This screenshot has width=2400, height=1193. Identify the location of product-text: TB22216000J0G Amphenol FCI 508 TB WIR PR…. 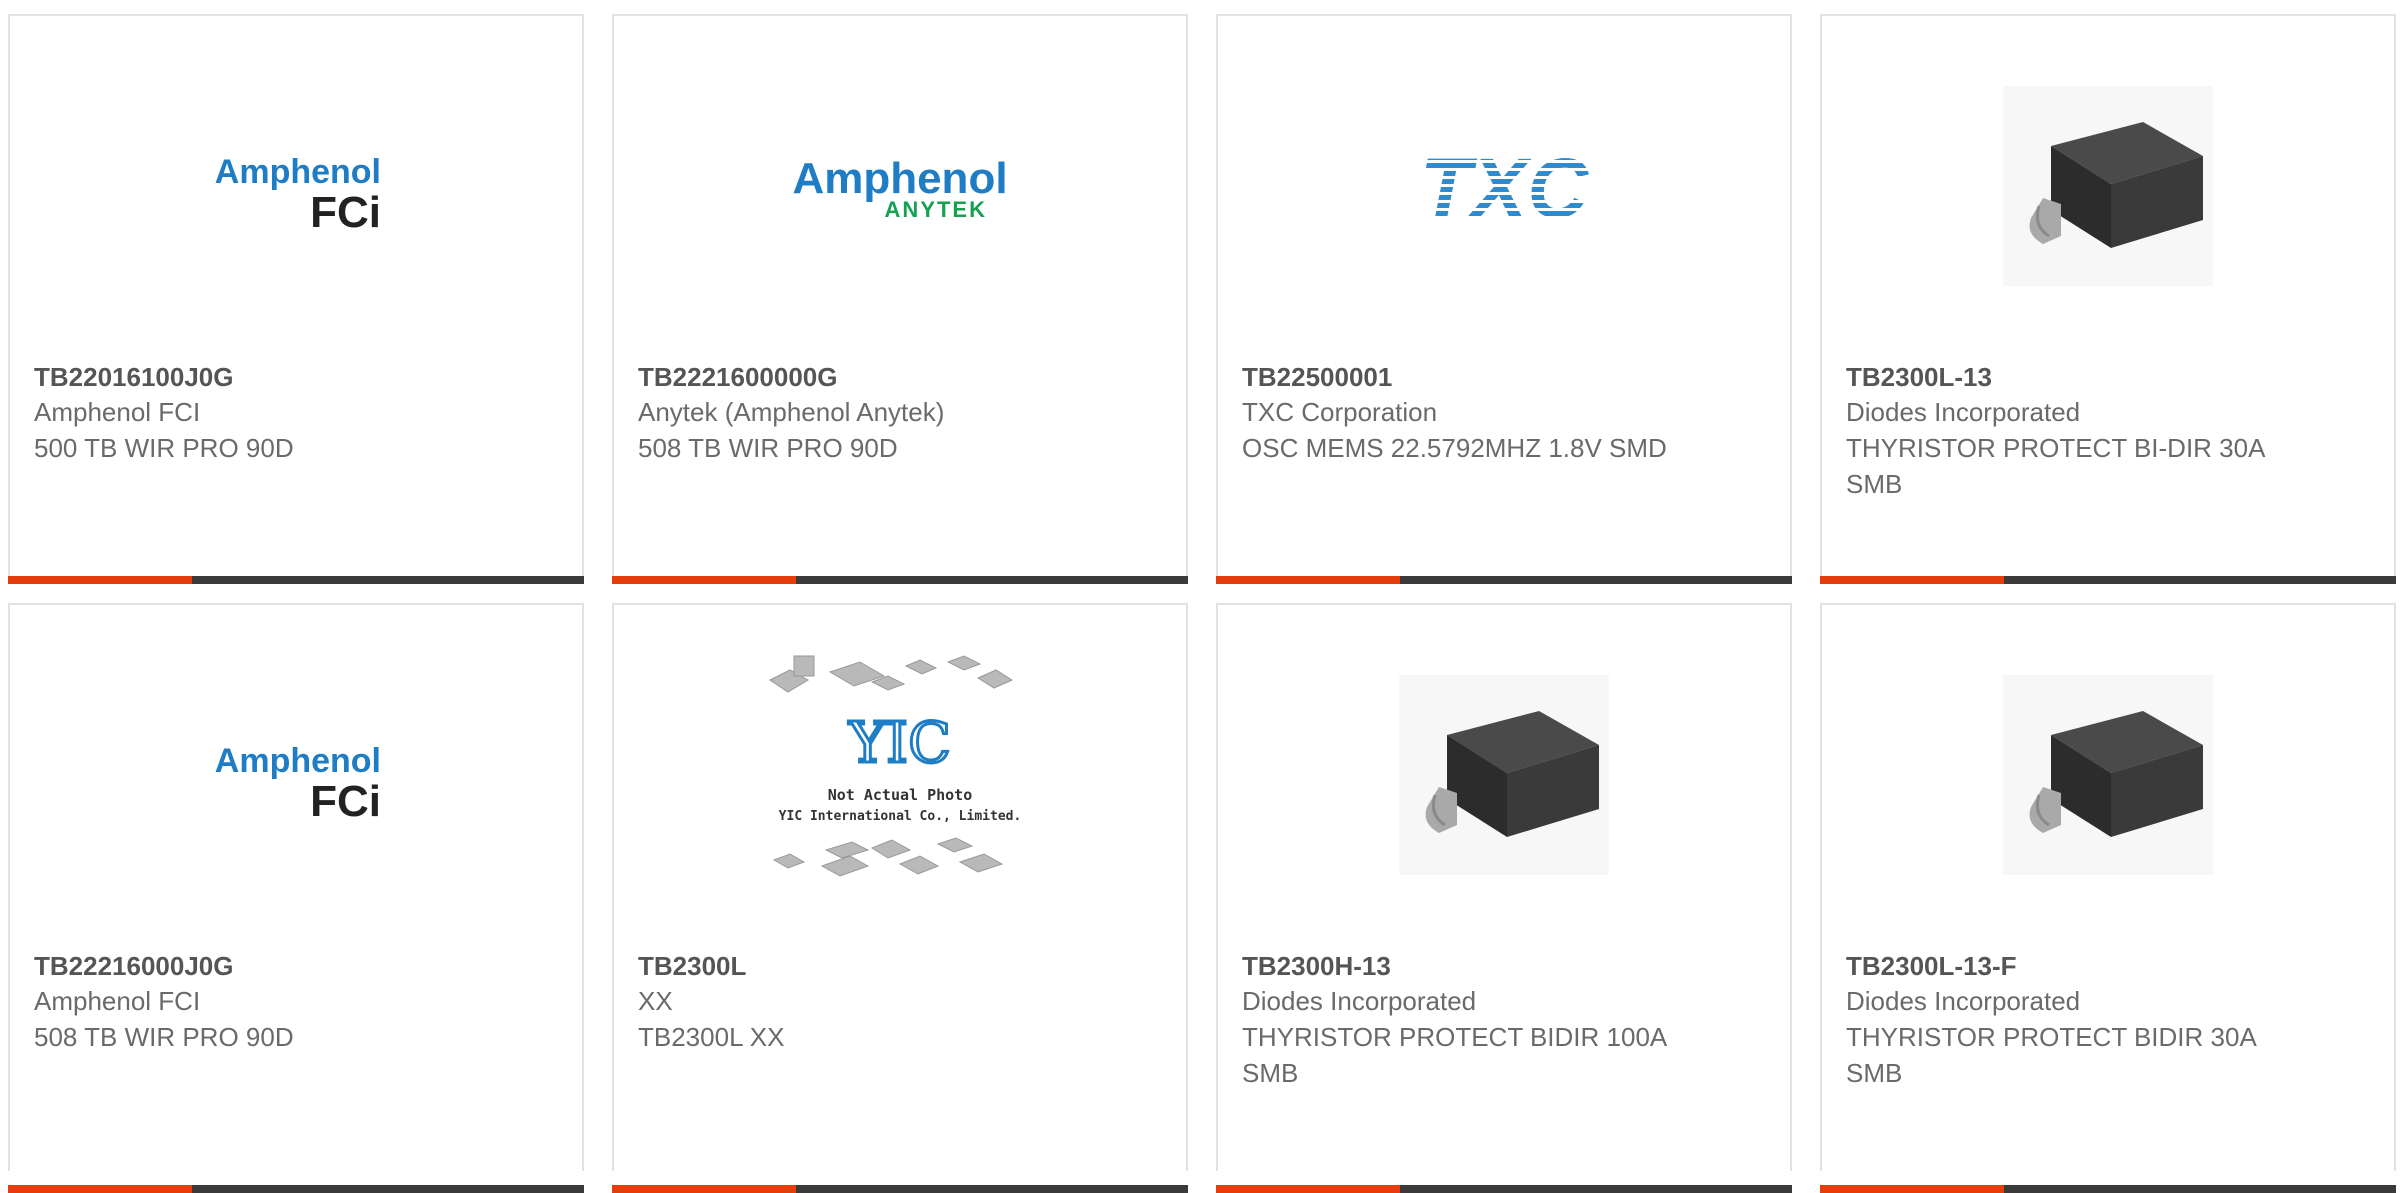
(298, 1002).